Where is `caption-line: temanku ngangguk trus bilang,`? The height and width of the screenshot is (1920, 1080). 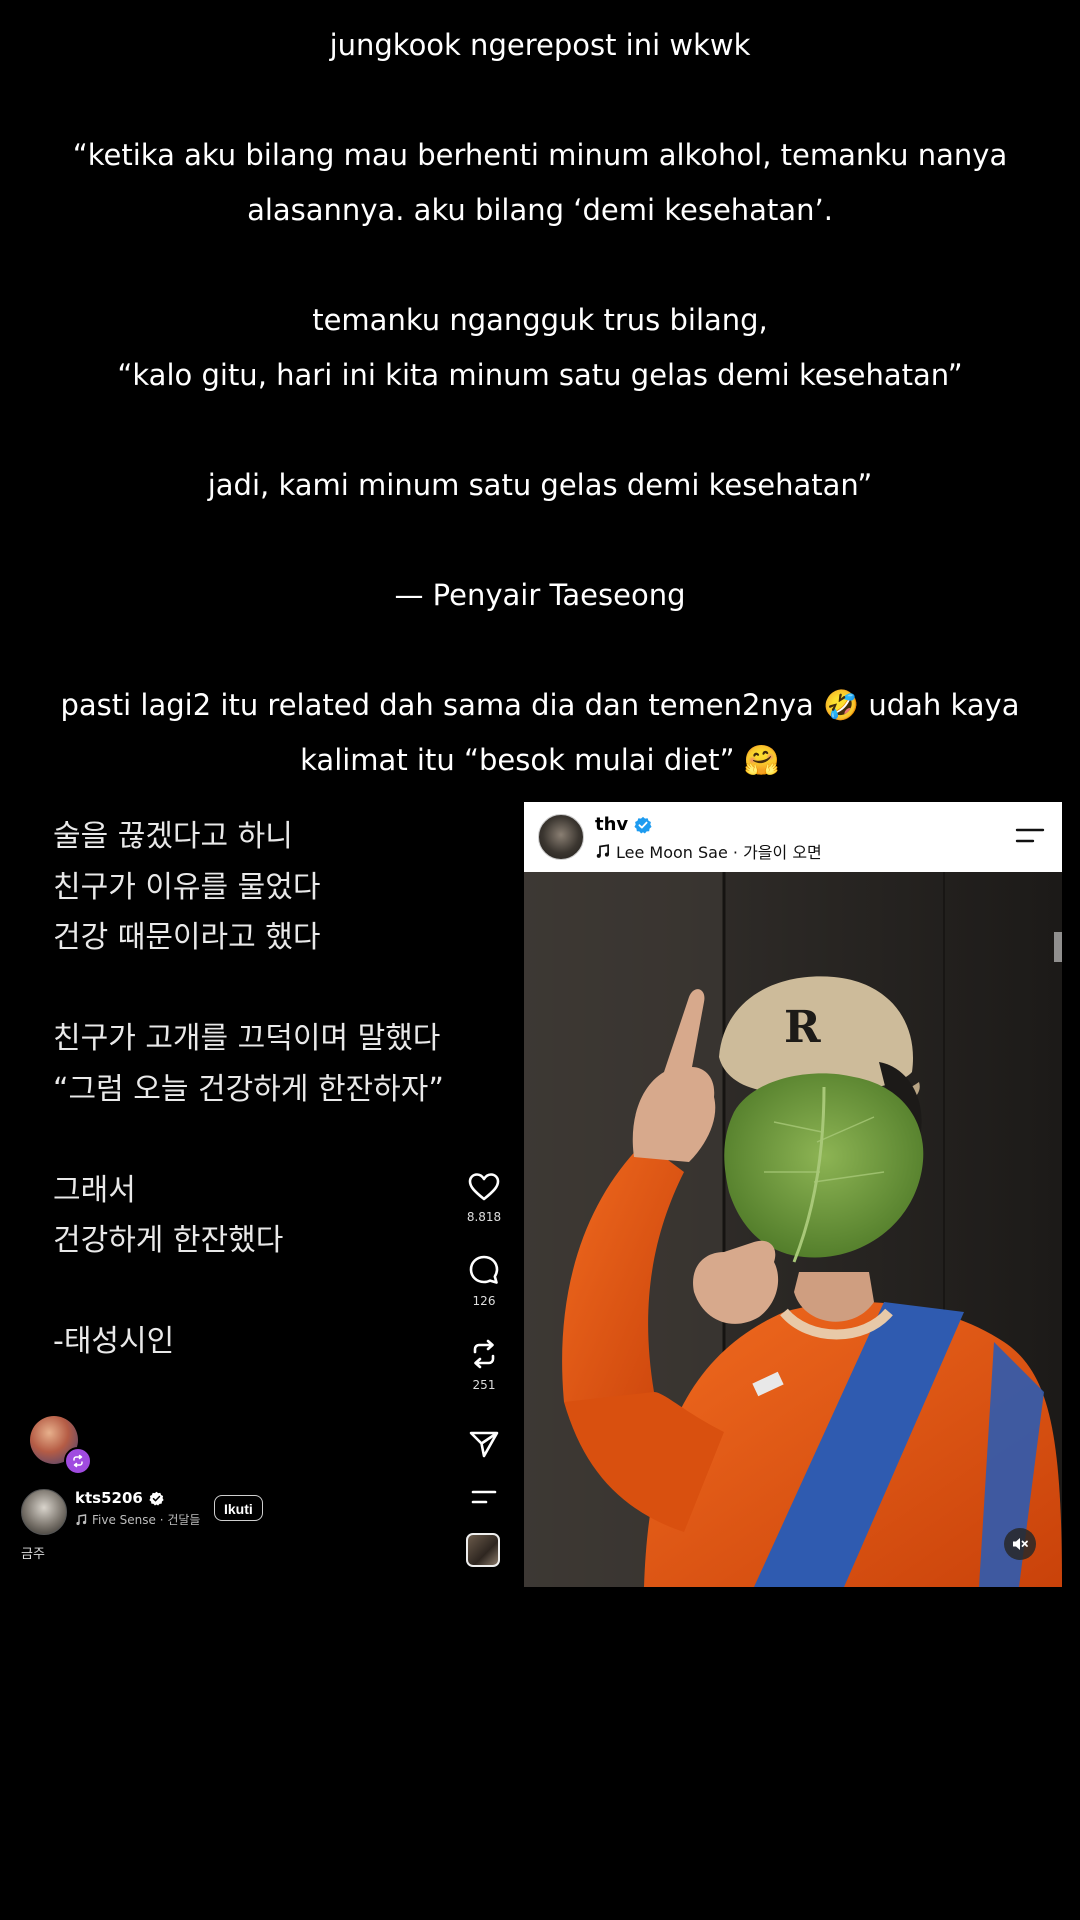 caption-line: temanku ngangguk trus bilang, is located at coordinates (540, 320).